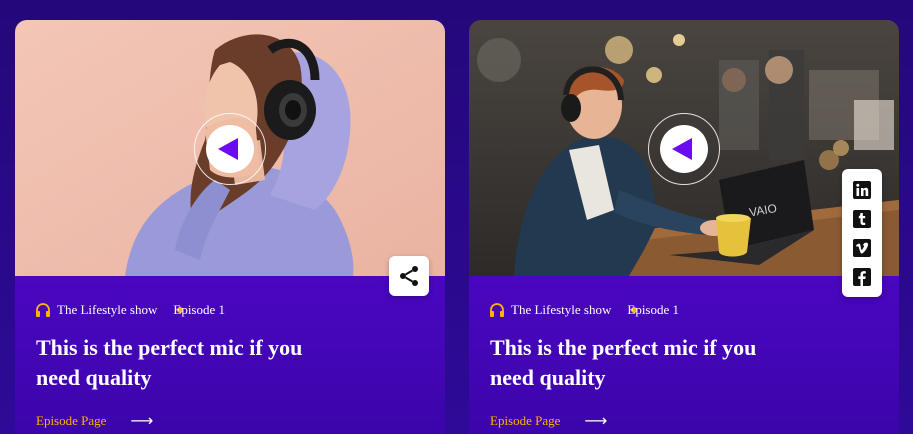  I want to click on facebook-icon, so click(862, 277).